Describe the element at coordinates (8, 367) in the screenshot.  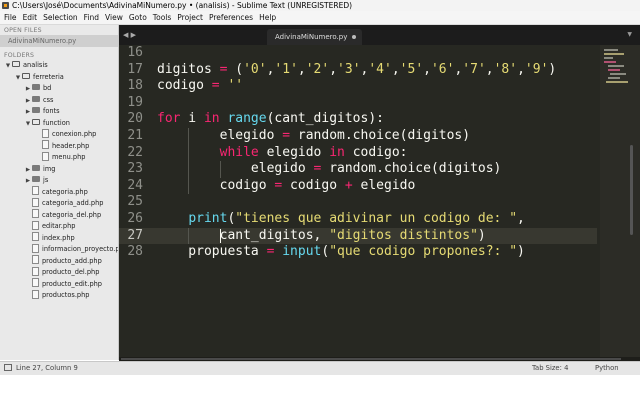
I see `panel-toggle-icon` at that location.